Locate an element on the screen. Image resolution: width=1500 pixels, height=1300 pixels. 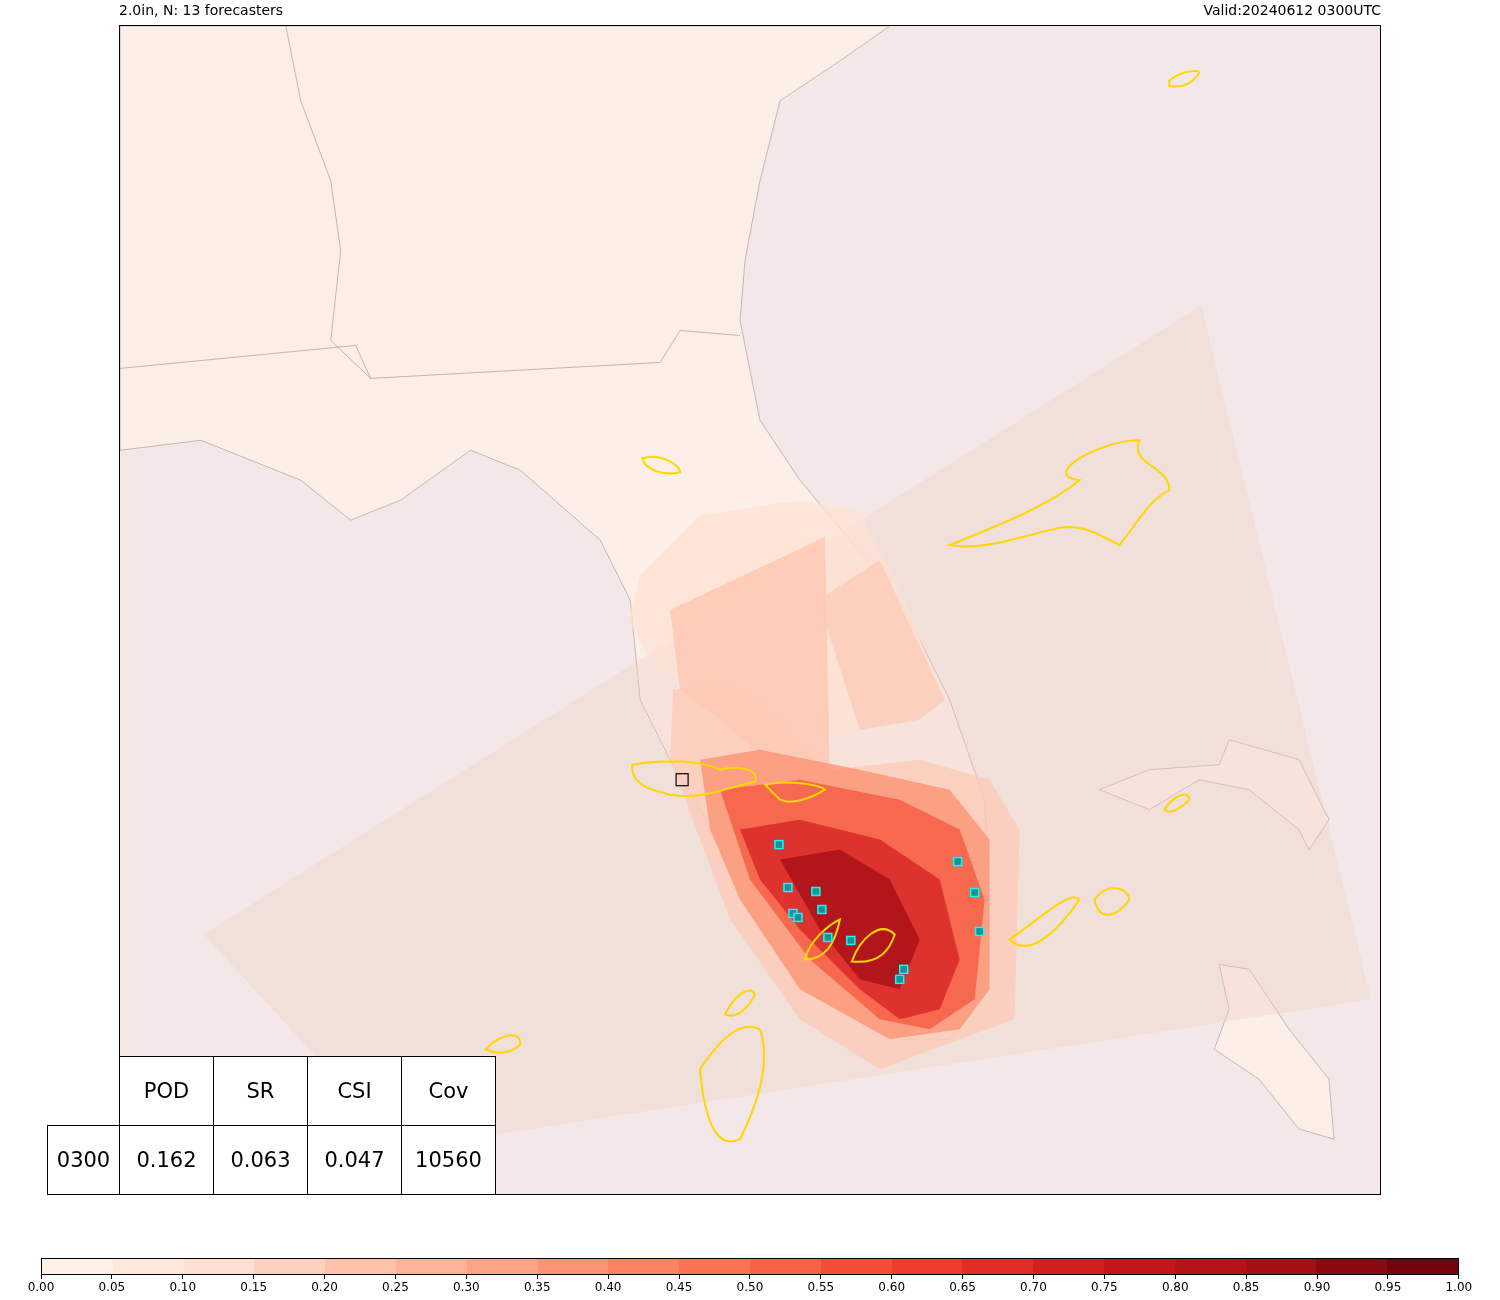
colorbar-tick-label: 0.10 is located at coordinates (183, 1287).